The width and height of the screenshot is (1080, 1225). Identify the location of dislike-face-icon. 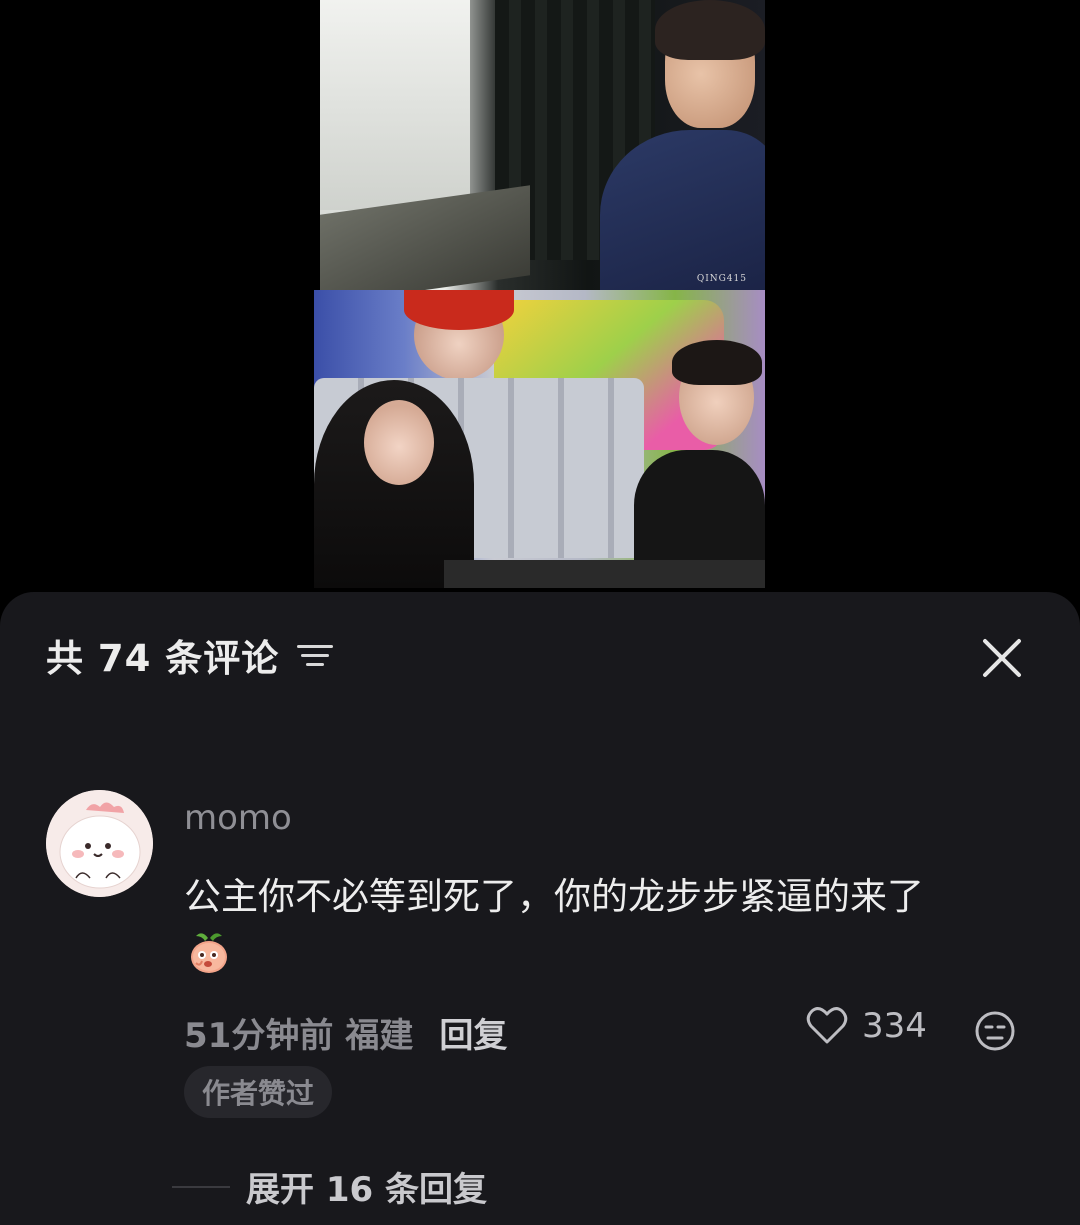
(995, 1031).